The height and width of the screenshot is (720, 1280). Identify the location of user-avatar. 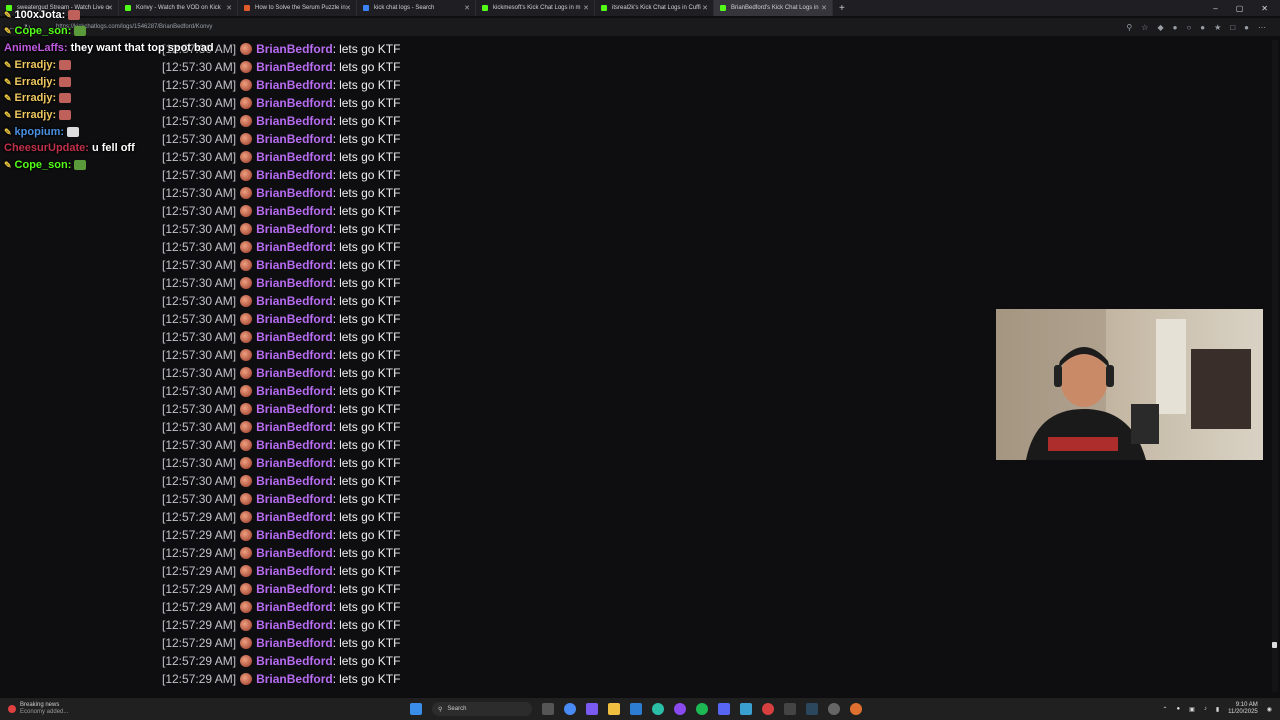
(246, 103).